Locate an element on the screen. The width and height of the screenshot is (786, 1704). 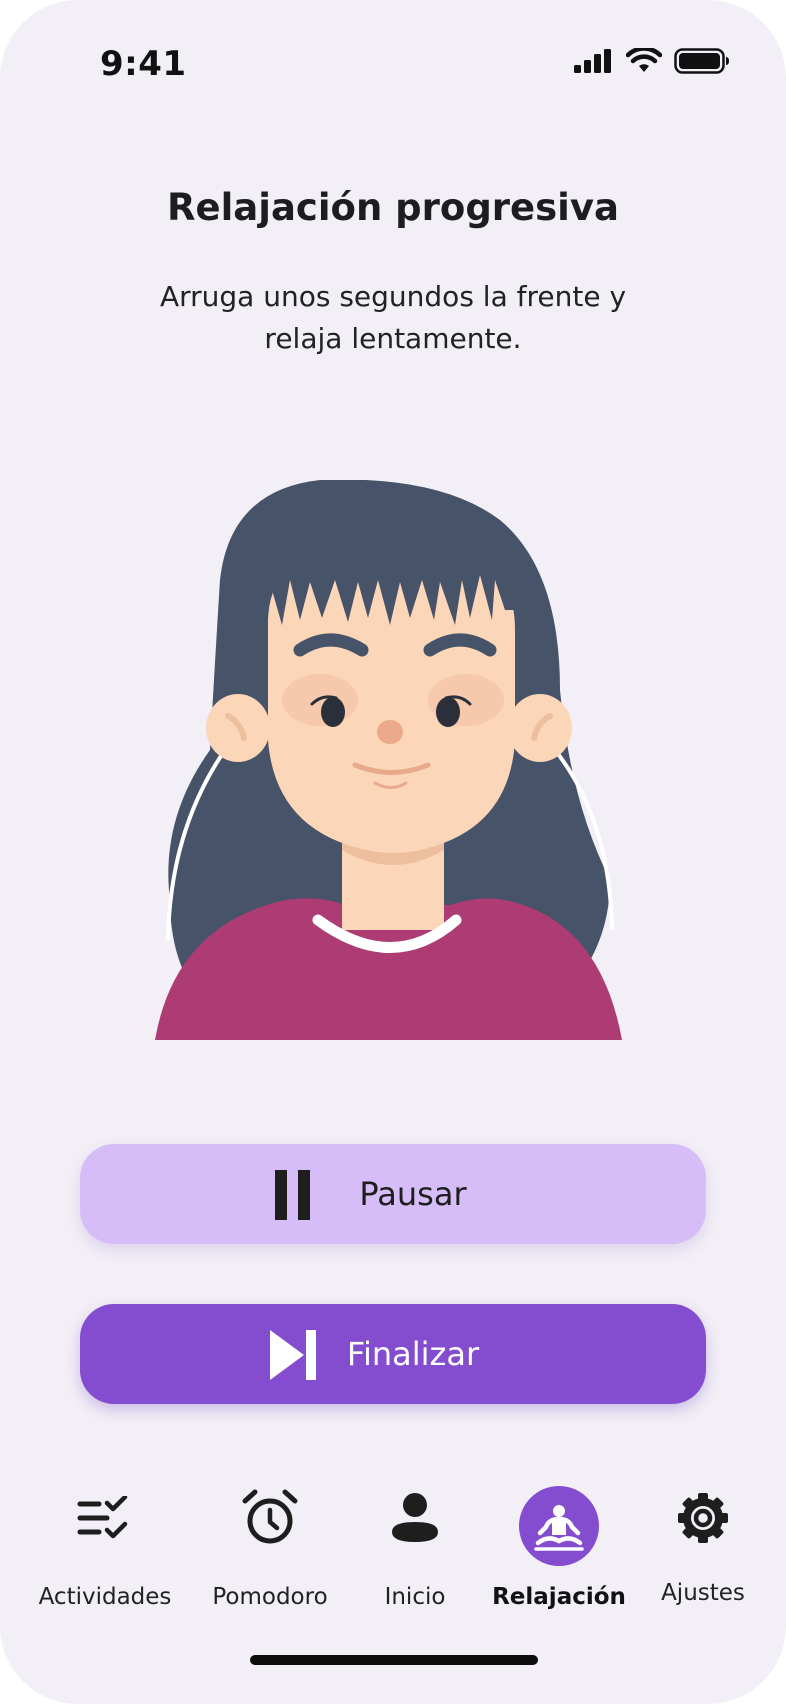
finish-button-label: Finalizar is located at coordinates (413, 1354).